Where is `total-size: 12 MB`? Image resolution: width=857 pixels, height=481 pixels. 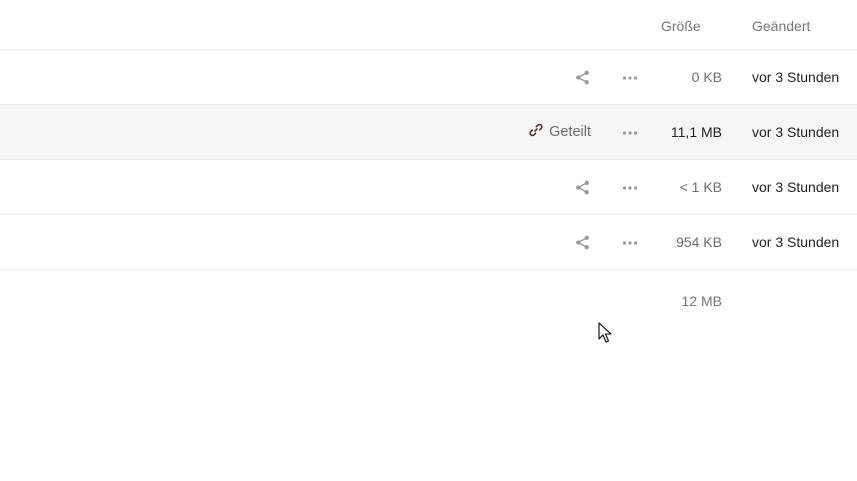 total-size: 12 MB is located at coordinates (701, 301).